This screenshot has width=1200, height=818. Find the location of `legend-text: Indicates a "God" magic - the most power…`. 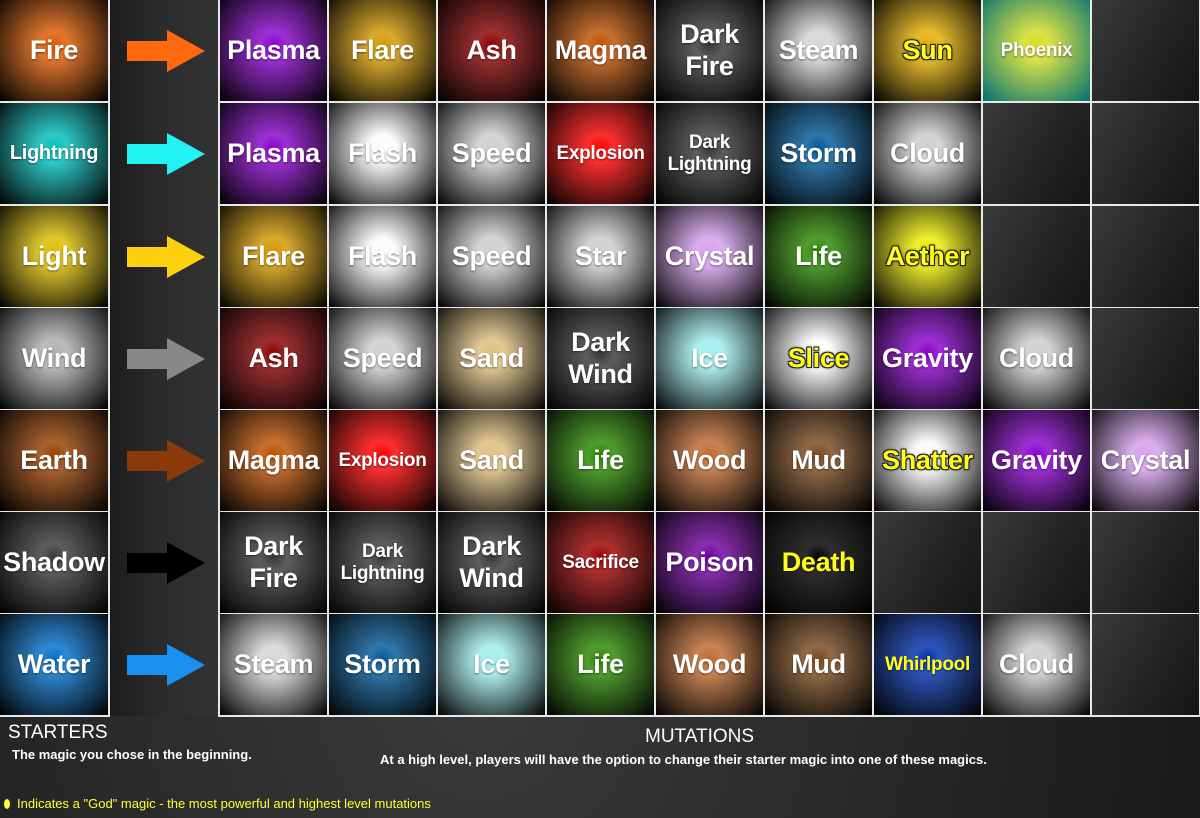

legend-text: Indicates a "God" magic - the most power… is located at coordinates (224, 803).